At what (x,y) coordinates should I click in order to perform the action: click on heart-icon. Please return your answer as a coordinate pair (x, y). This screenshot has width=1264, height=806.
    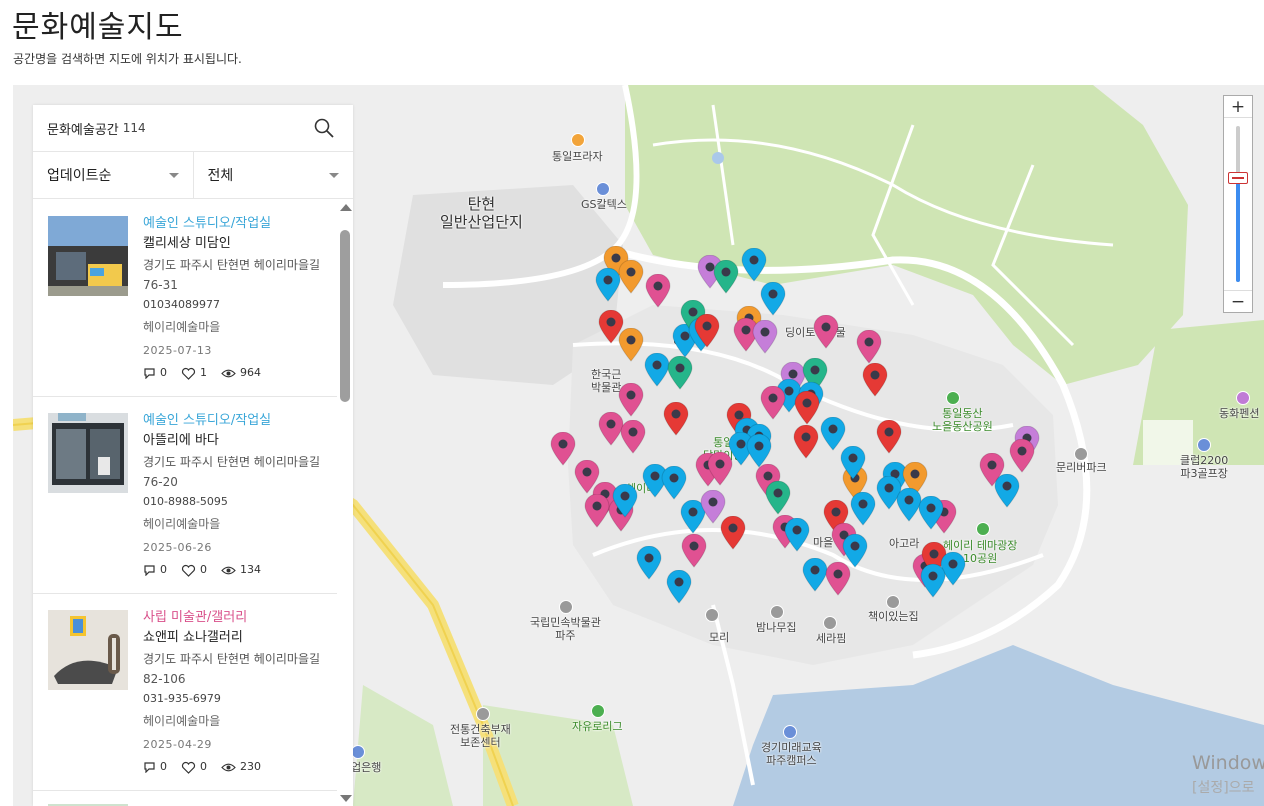
    Looking at the image, I should click on (188, 767).